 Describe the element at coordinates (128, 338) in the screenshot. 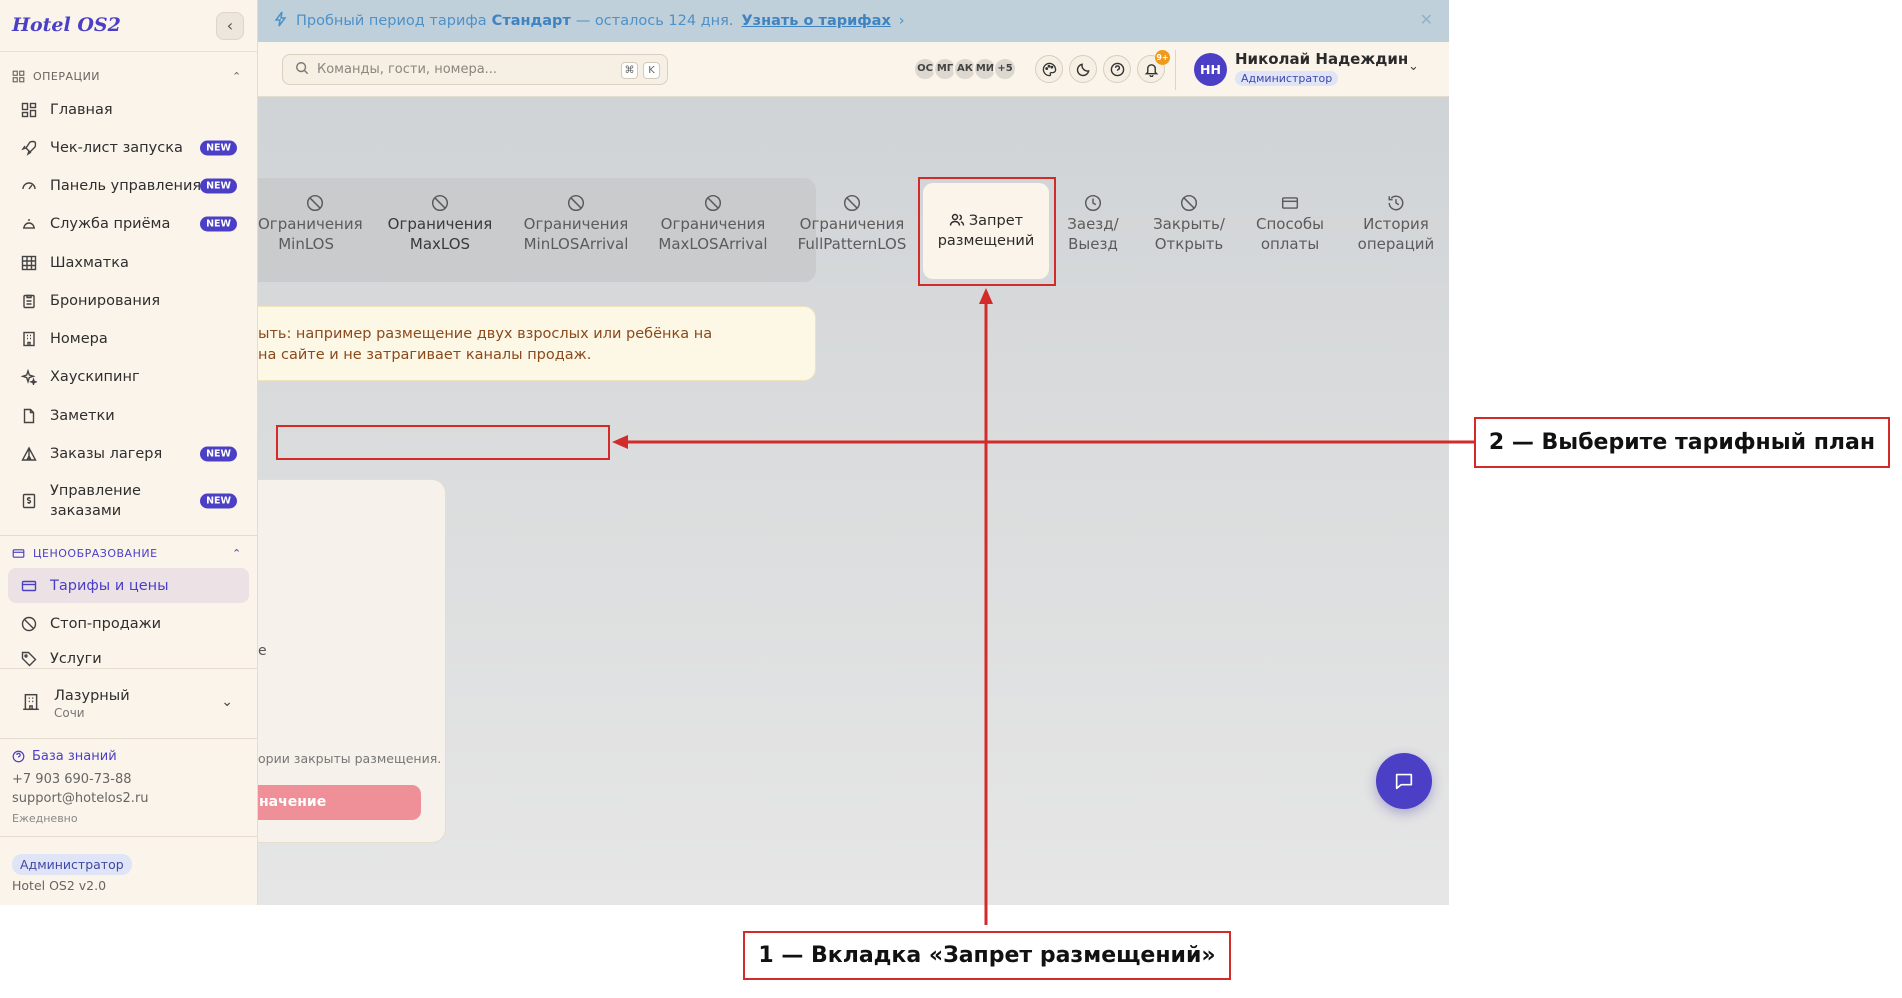

I see `sidebar-item-rooms: Номера` at that location.